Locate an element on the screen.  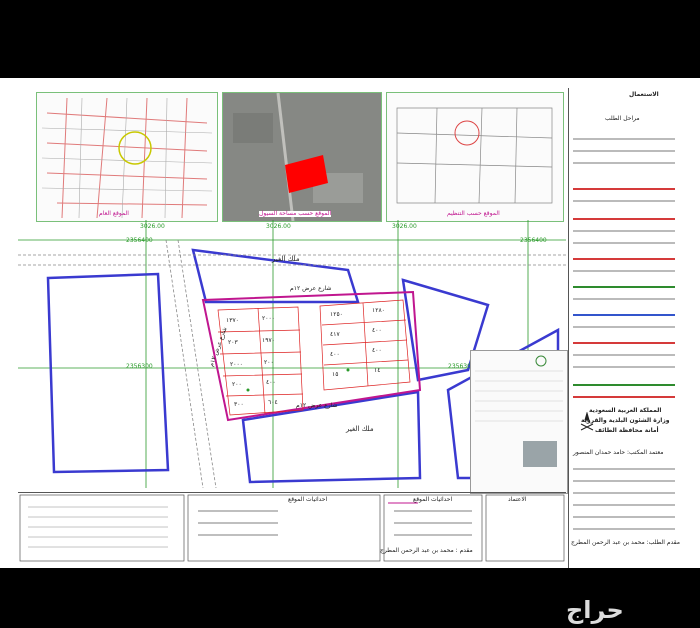
authority-line-1: المملكة العربية السعودية is located at coordinates (625, 410).